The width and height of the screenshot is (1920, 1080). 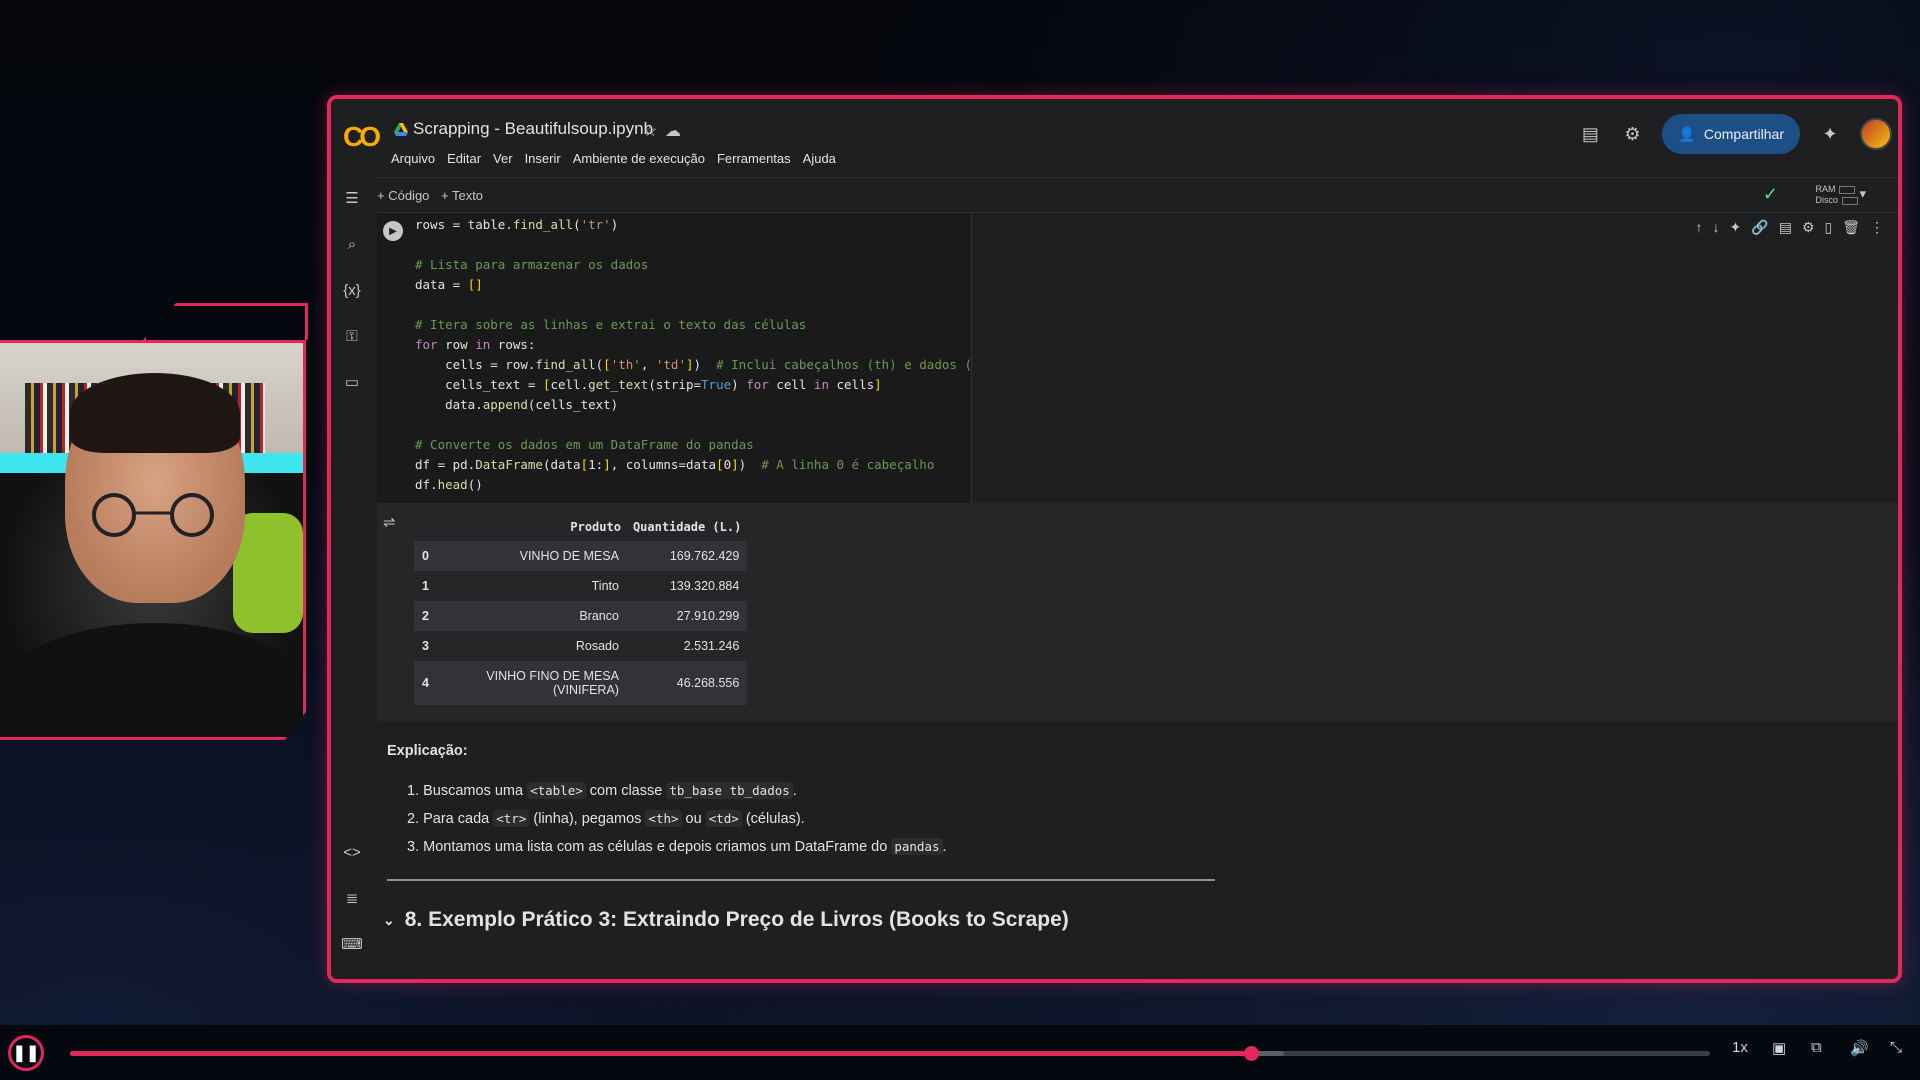 I want to click on menu-inserir: Inserir, so click(x=543, y=158).